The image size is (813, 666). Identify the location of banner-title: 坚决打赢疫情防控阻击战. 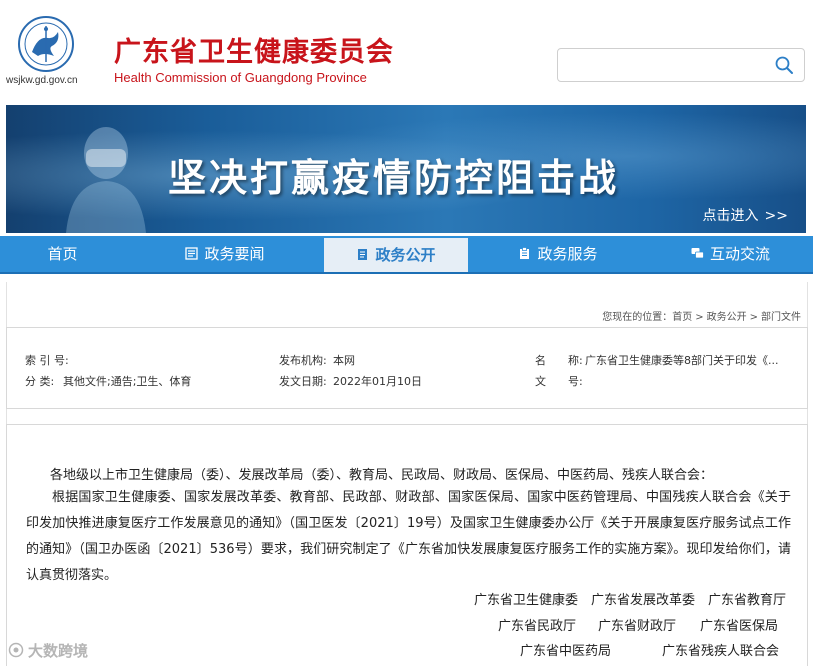
(394, 178).